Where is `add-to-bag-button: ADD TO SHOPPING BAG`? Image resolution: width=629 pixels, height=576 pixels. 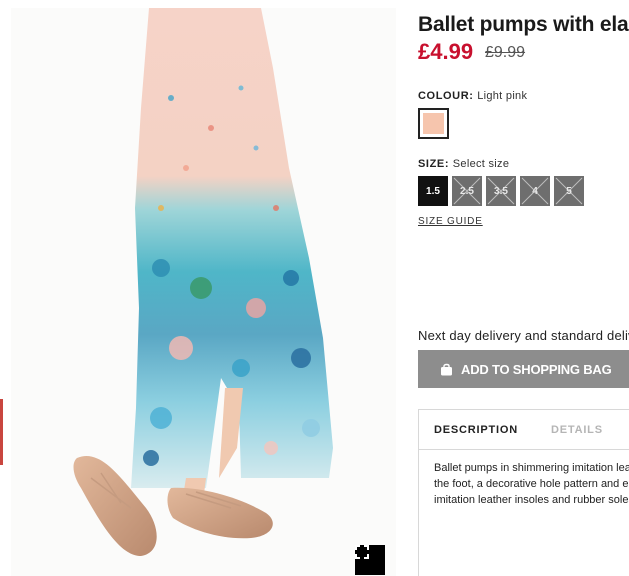
add-to-bag-button: ADD TO SHOPPING BAG is located at coordinates (523, 369).